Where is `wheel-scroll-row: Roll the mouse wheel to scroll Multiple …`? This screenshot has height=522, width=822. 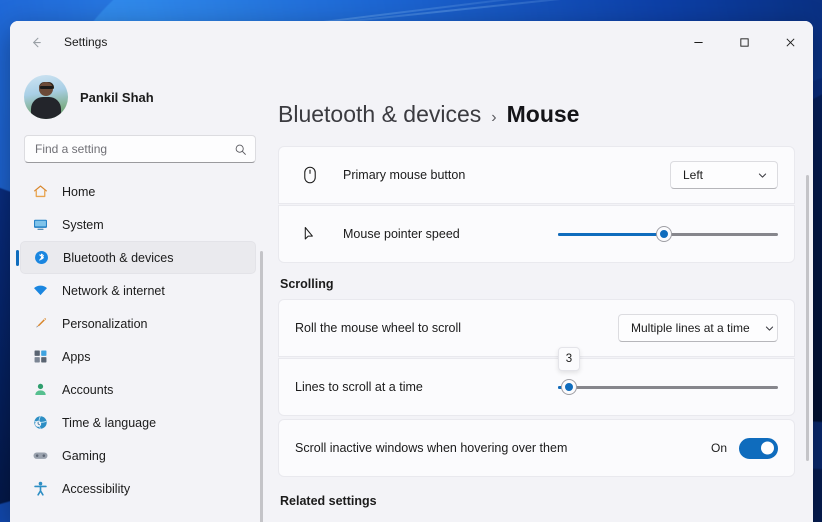
wheel-scroll-row: Roll the mouse wheel to scroll Multiple … is located at coordinates (536, 328).